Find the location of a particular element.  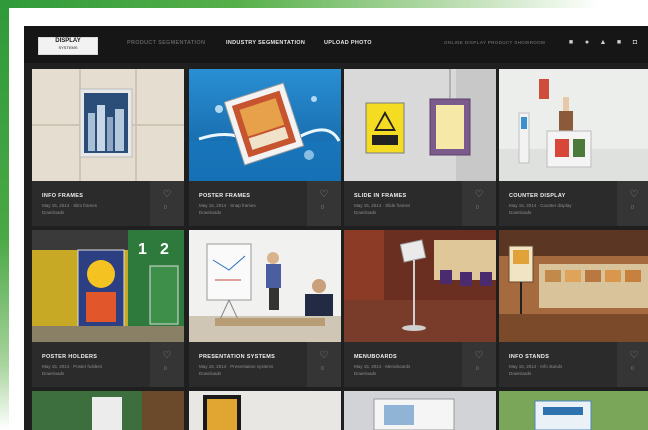

facebook-icon: ■ is located at coordinates (571, 43).